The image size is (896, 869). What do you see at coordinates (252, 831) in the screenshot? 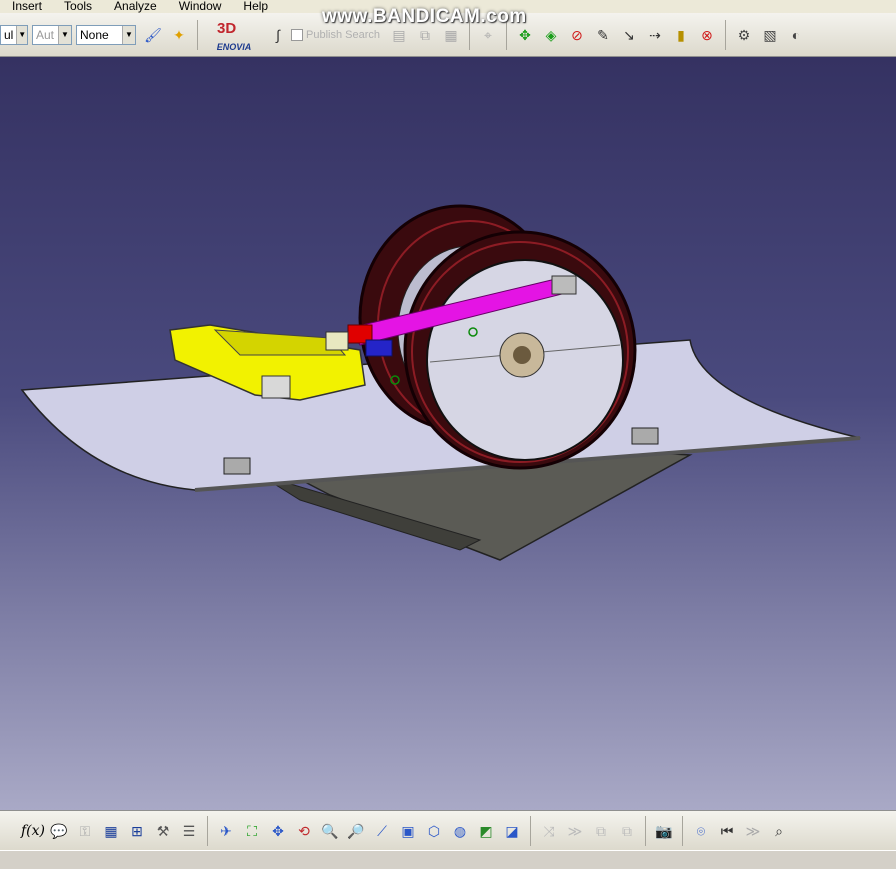
I see `fit-all-icon: ⛶` at bounding box center [252, 831].